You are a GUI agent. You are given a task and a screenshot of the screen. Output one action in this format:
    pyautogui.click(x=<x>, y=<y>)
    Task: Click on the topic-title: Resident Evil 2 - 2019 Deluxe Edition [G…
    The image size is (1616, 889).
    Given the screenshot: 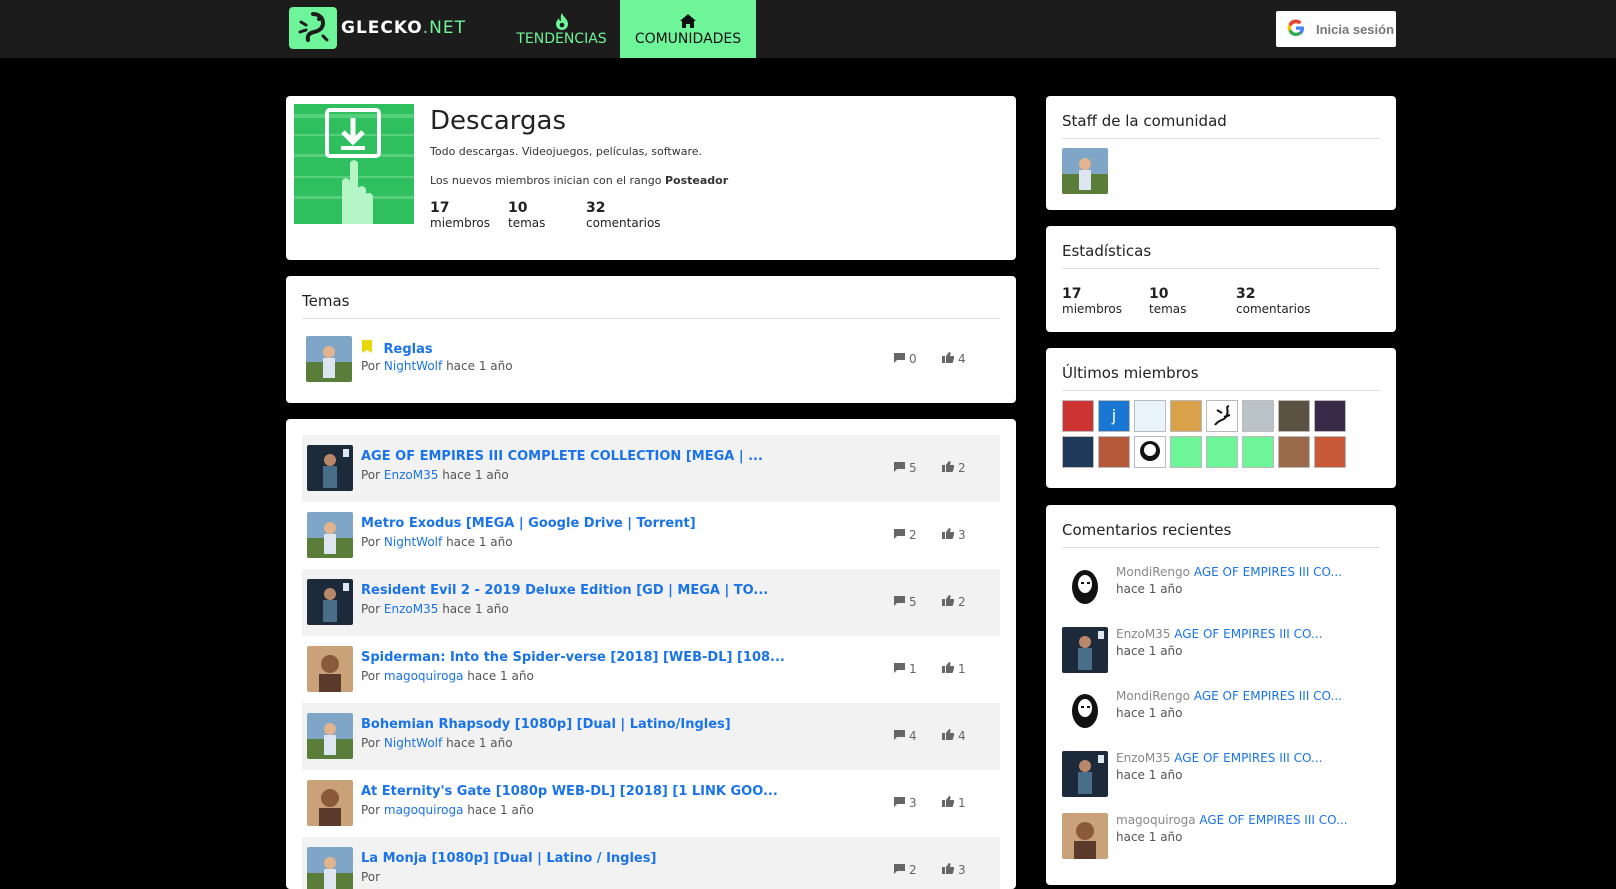 What is the action you would take?
    pyautogui.click(x=564, y=590)
    